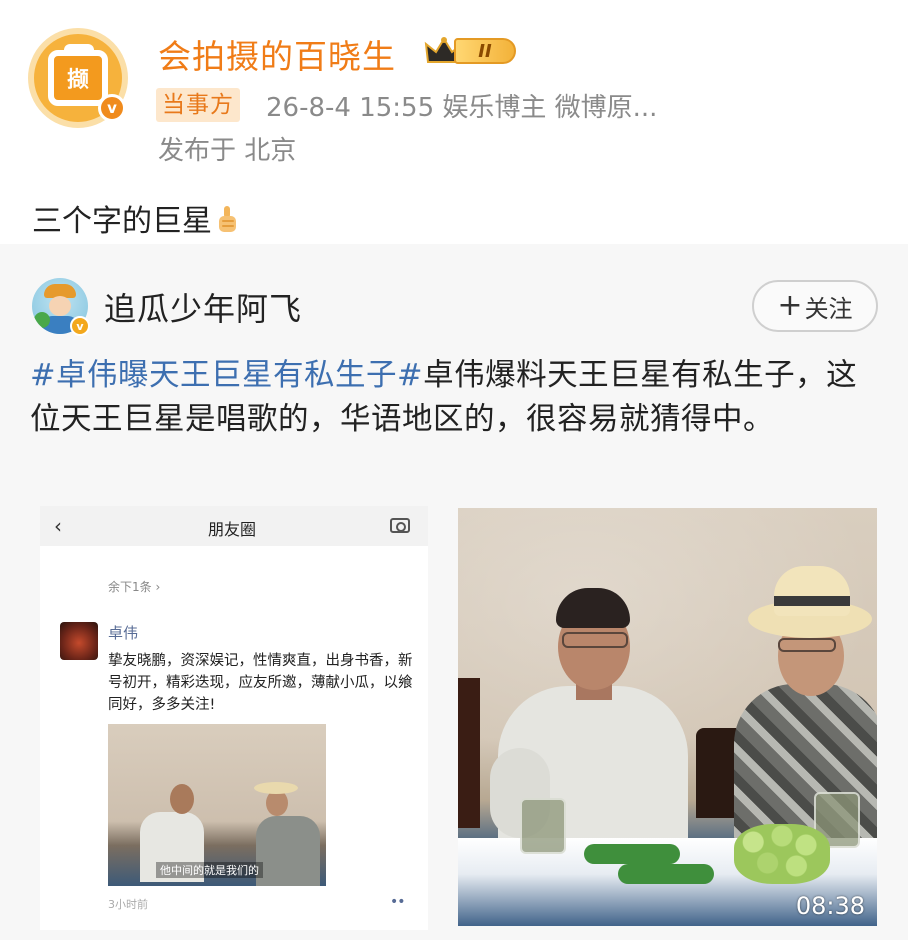 The image size is (908, 940). Describe the element at coordinates (828, 308) in the screenshot. I see `follow-label: 关注` at that location.